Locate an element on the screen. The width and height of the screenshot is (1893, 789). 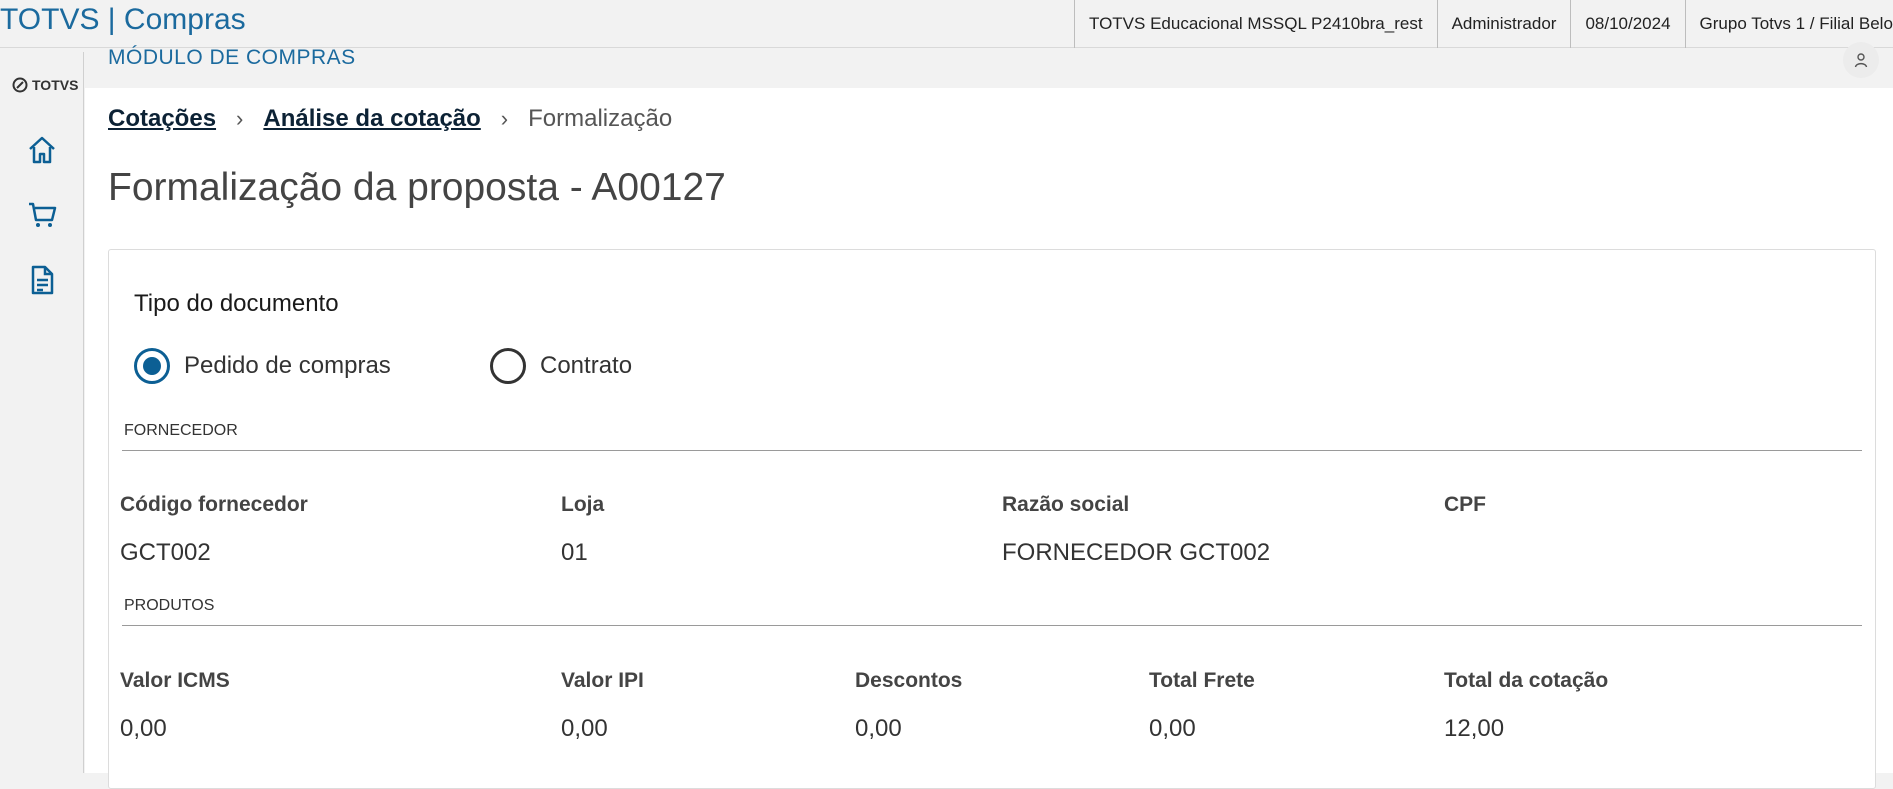
discounts-label: Descontos is located at coordinates (909, 680).